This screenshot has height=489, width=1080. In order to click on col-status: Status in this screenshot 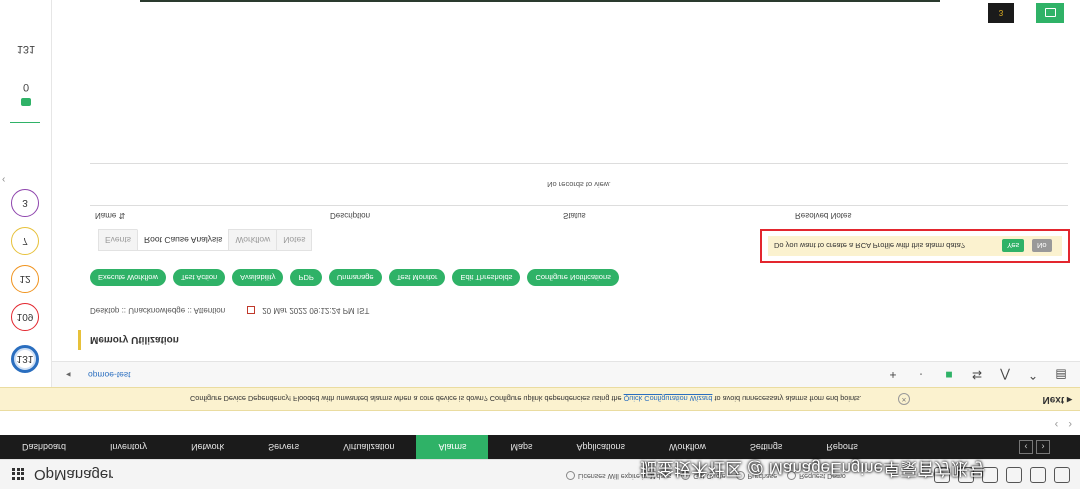, I will do `click(574, 215)`.